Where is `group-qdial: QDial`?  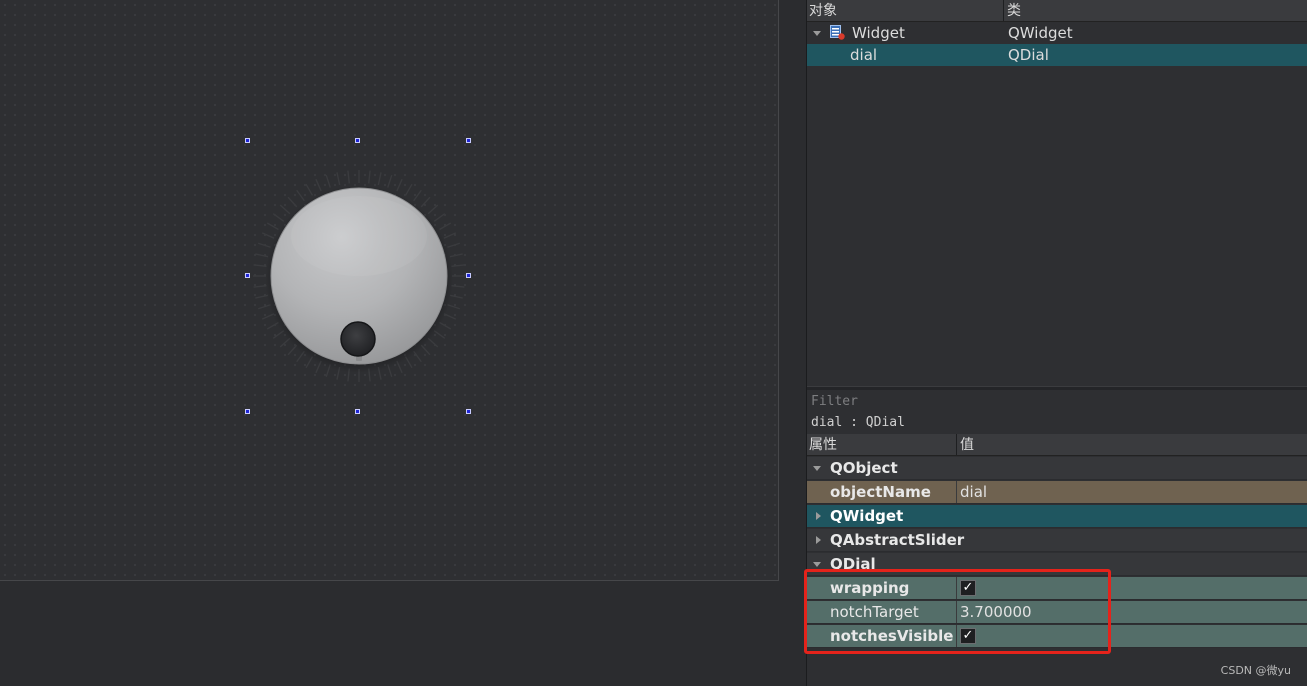 group-qdial: QDial is located at coordinates (1057, 564).